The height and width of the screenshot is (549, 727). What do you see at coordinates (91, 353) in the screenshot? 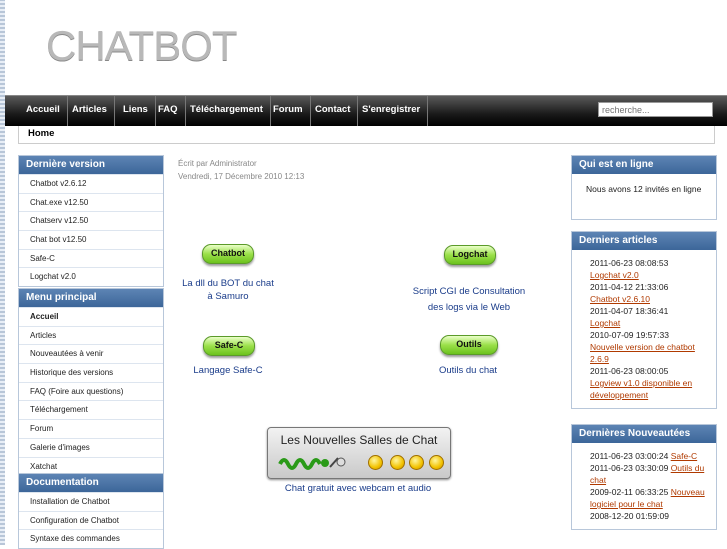
I see `menu-item-nouveautees: Nouveautées à venir` at bounding box center [91, 353].